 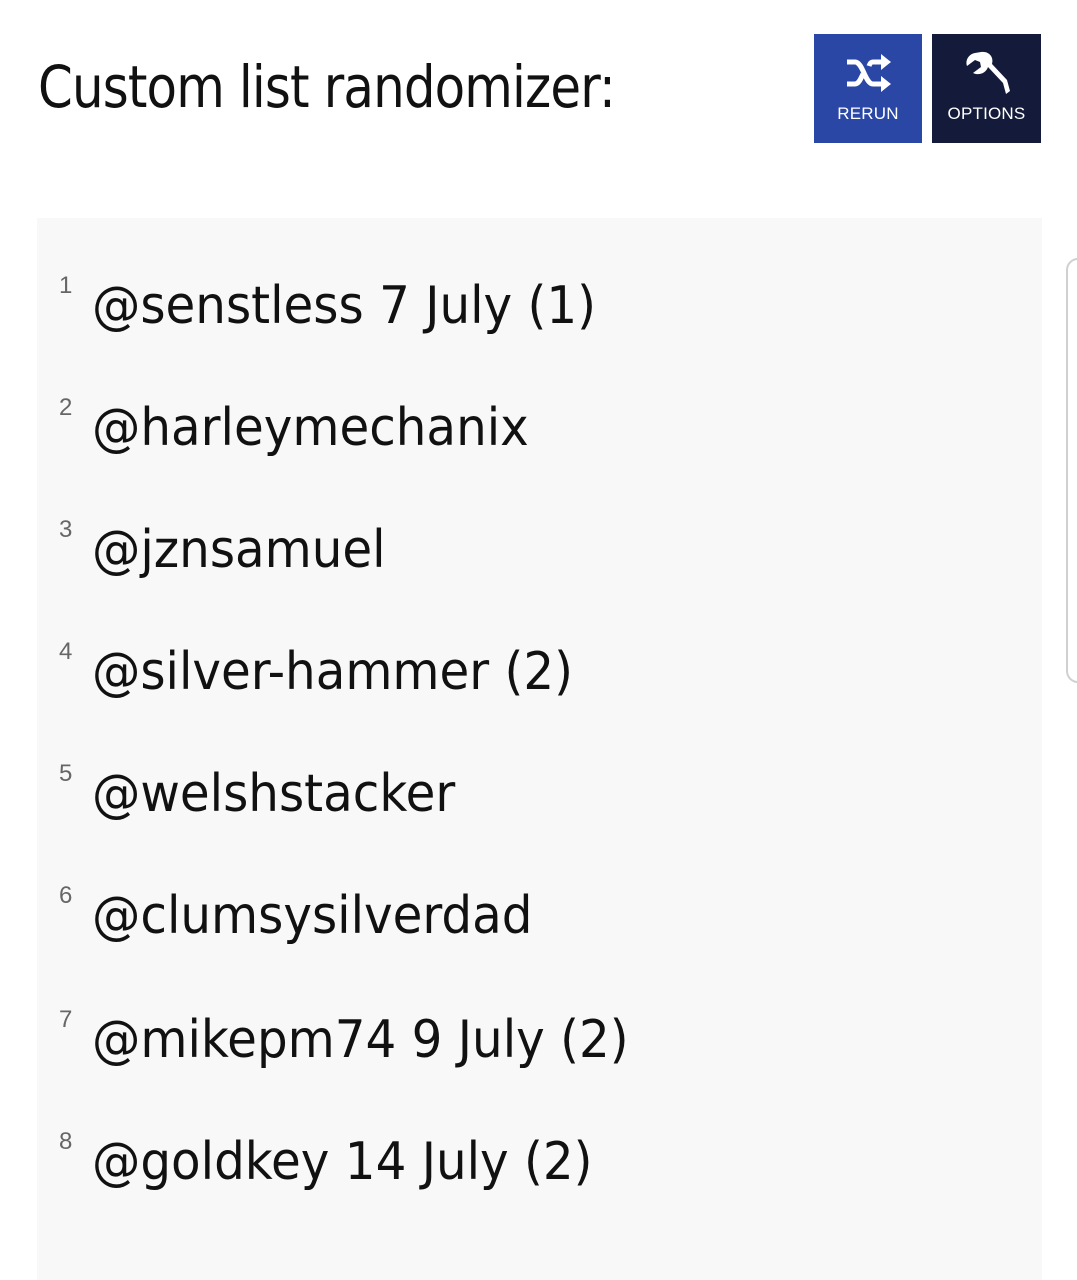 I want to click on item-text: @clumsysilverdad, so click(x=312, y=916).